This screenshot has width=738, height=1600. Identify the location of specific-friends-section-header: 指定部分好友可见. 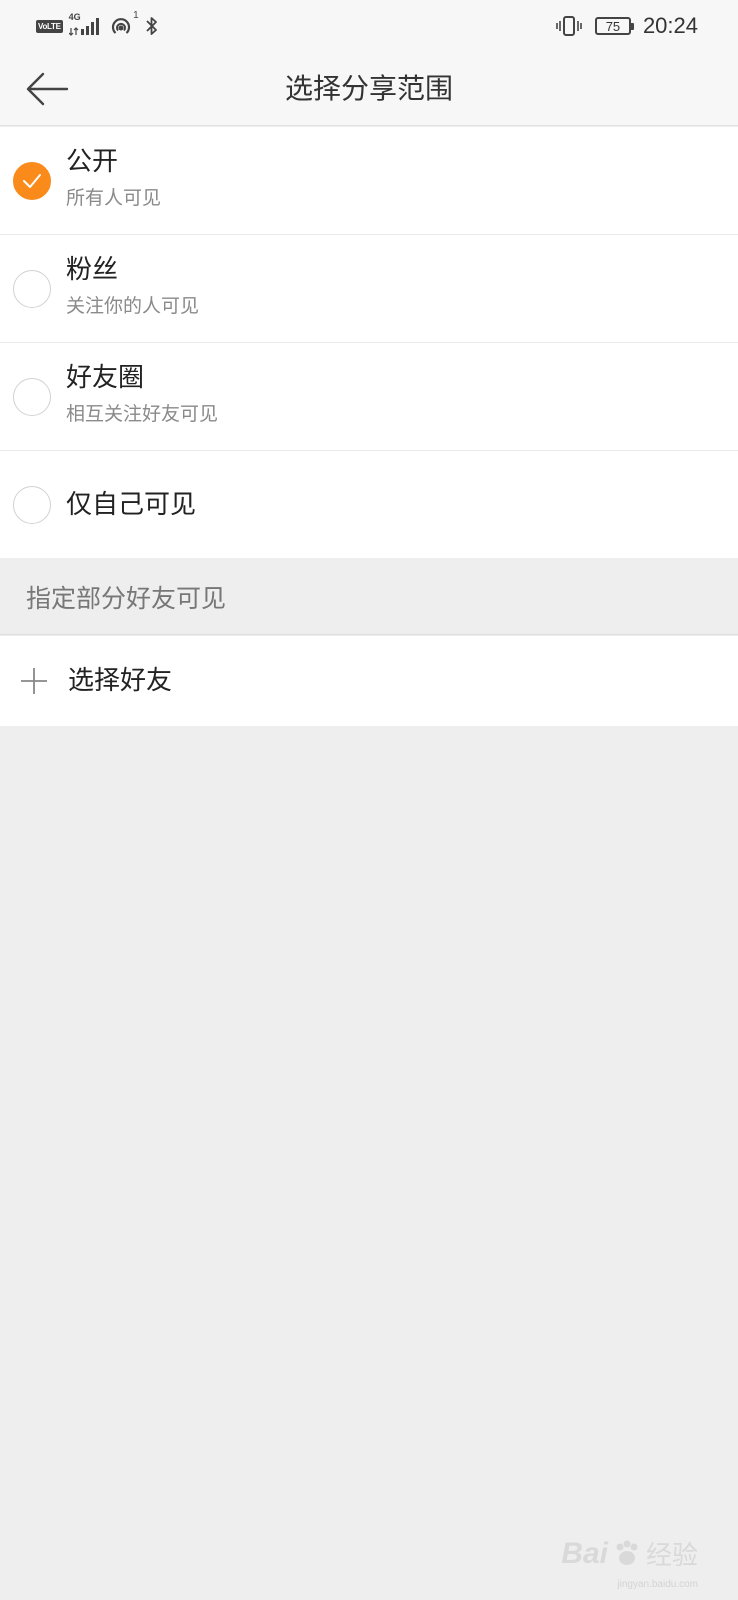
(369, 598).